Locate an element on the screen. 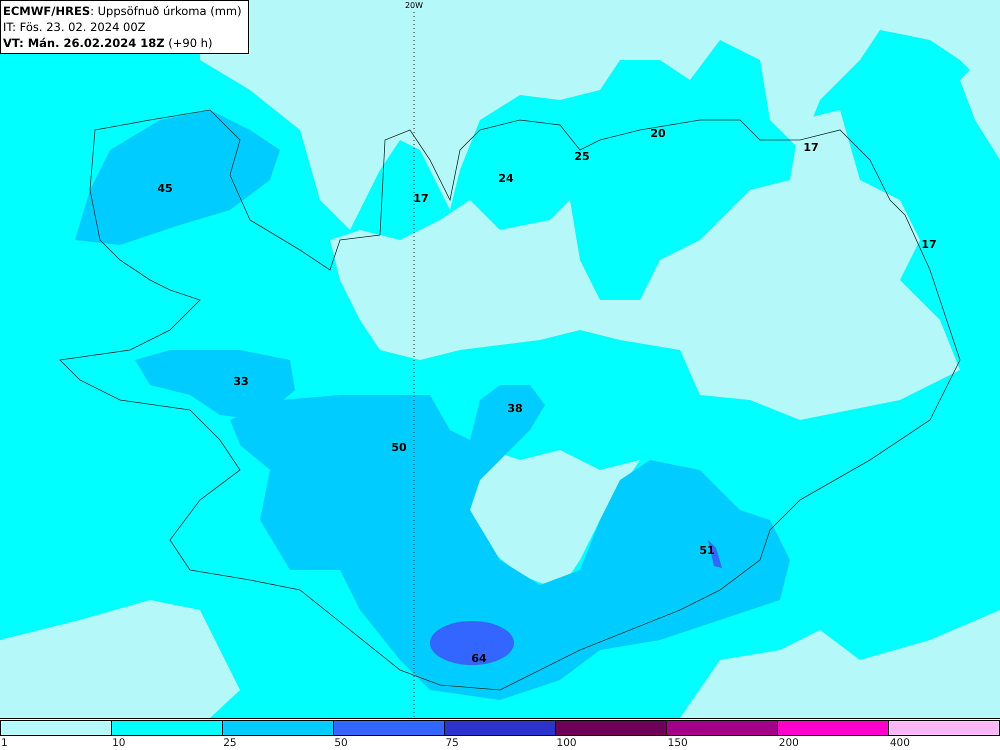  legend-tick-label: 25 is located at coordinates (230, 743).